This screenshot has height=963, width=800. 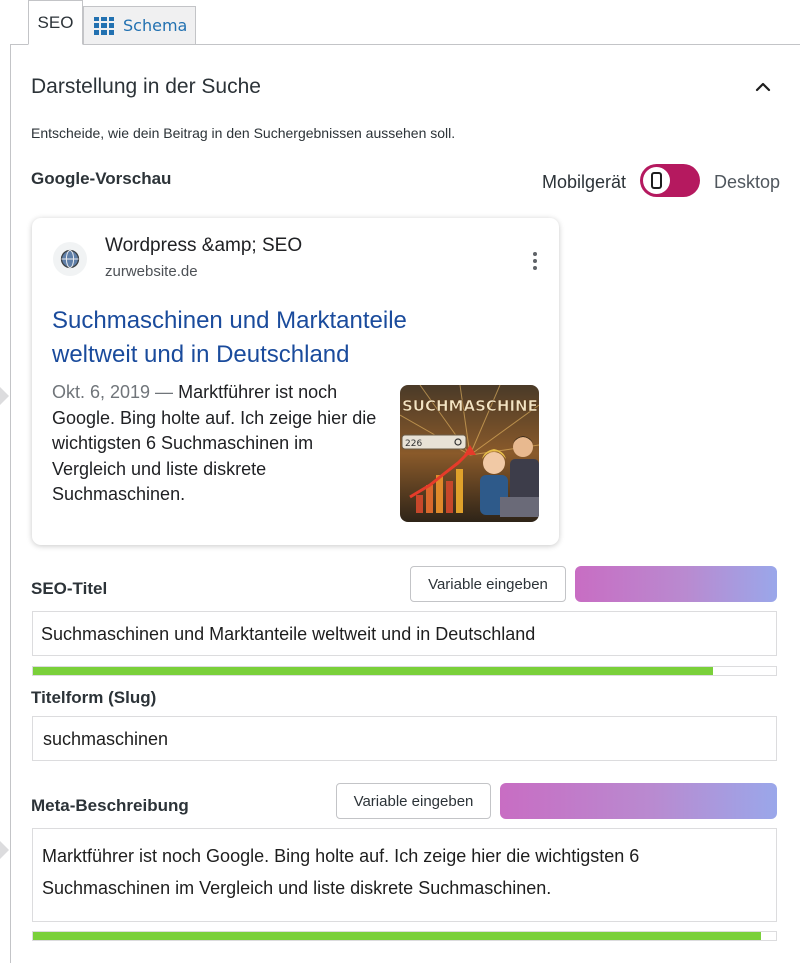 I want to click on seo-title-progress, so click(x=404, y=671).